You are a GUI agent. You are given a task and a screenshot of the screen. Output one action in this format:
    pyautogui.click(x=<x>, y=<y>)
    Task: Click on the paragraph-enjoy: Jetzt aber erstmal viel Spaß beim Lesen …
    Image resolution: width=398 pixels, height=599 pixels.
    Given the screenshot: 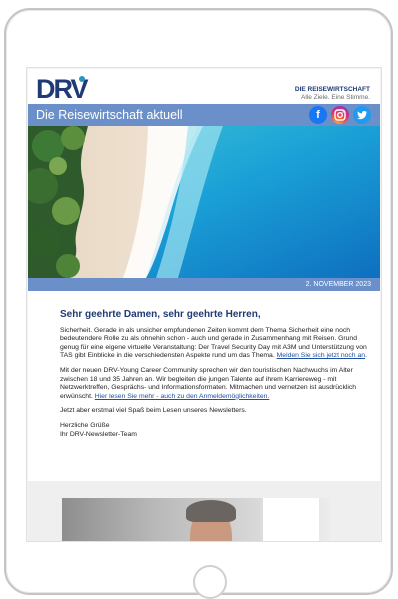 What is the action you would take?
    pyautogui.click(x=153, y=411)
    